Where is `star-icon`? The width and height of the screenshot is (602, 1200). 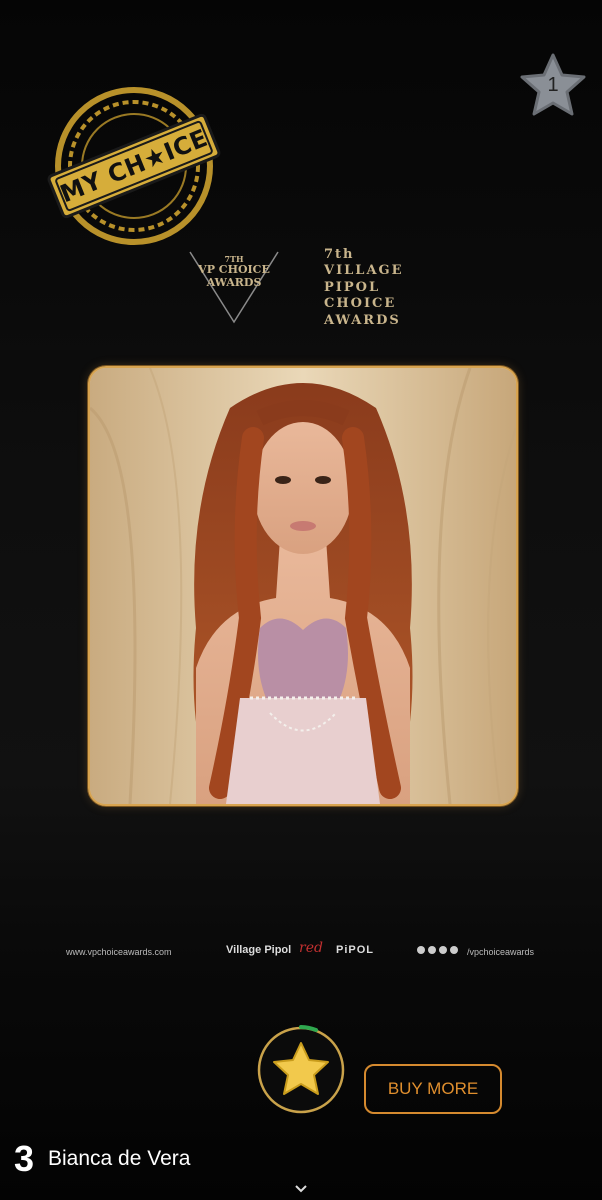 star-icon is located at coordinates (301, 1069).